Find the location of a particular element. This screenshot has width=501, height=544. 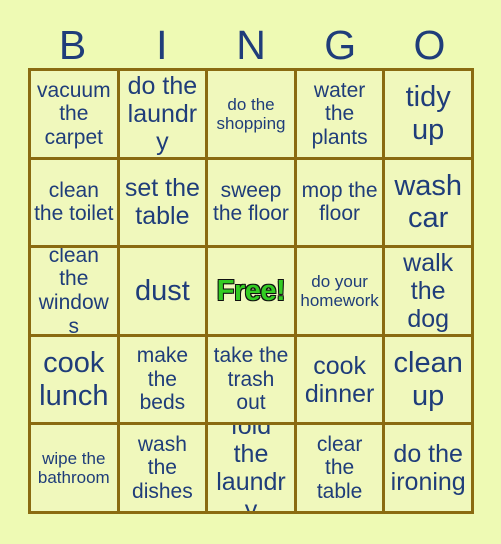

bingo-cell: tidy up is located at coordinates (428, 114).